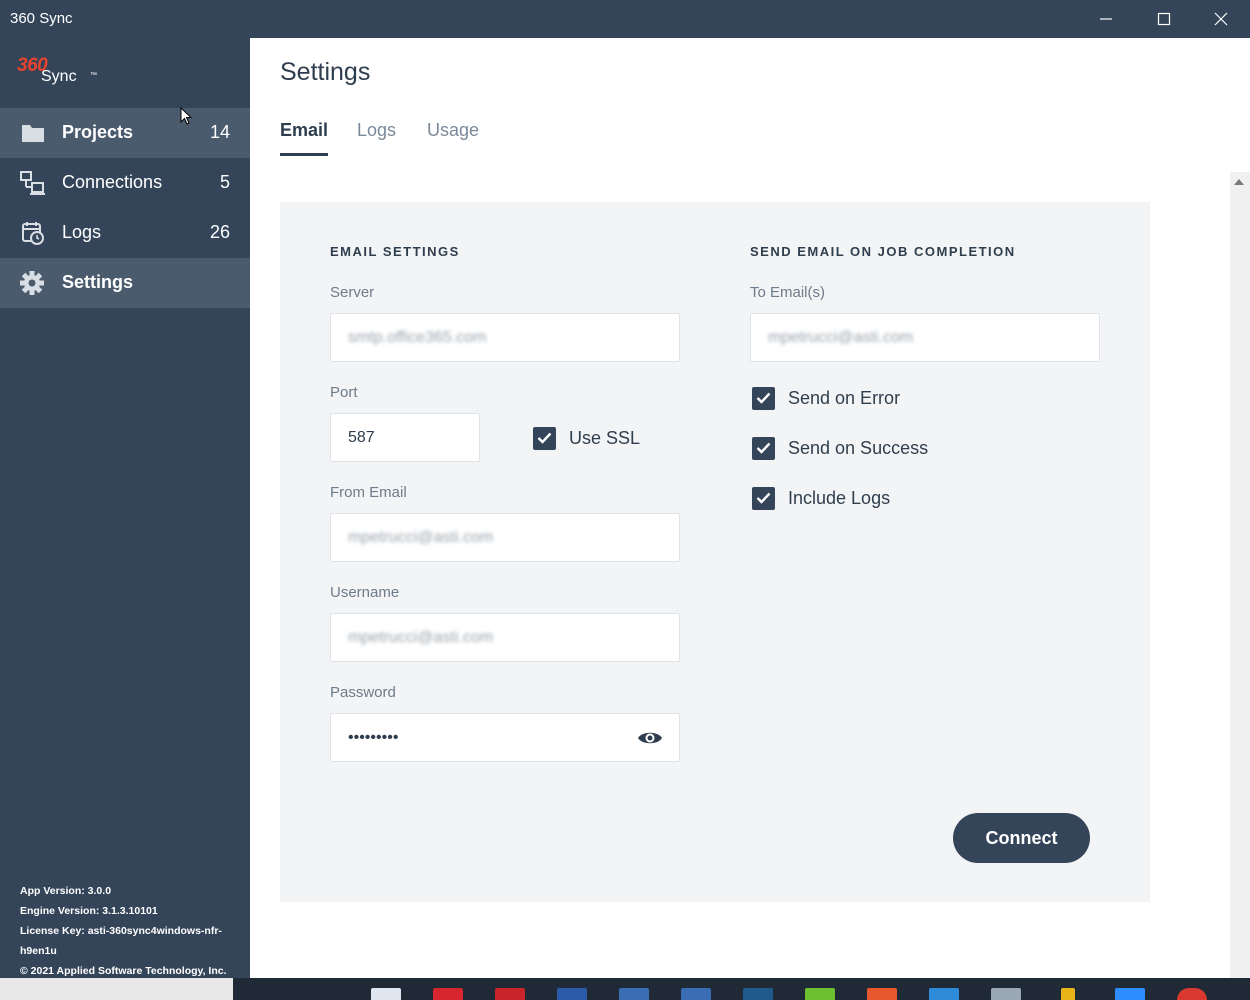 This screenshot has width=1250, height=1000. What do you see at coordinates (125, 233) in the screenshot?
I see `sidebar-item-logs: Logs 26` at bounding box center [125, 233].